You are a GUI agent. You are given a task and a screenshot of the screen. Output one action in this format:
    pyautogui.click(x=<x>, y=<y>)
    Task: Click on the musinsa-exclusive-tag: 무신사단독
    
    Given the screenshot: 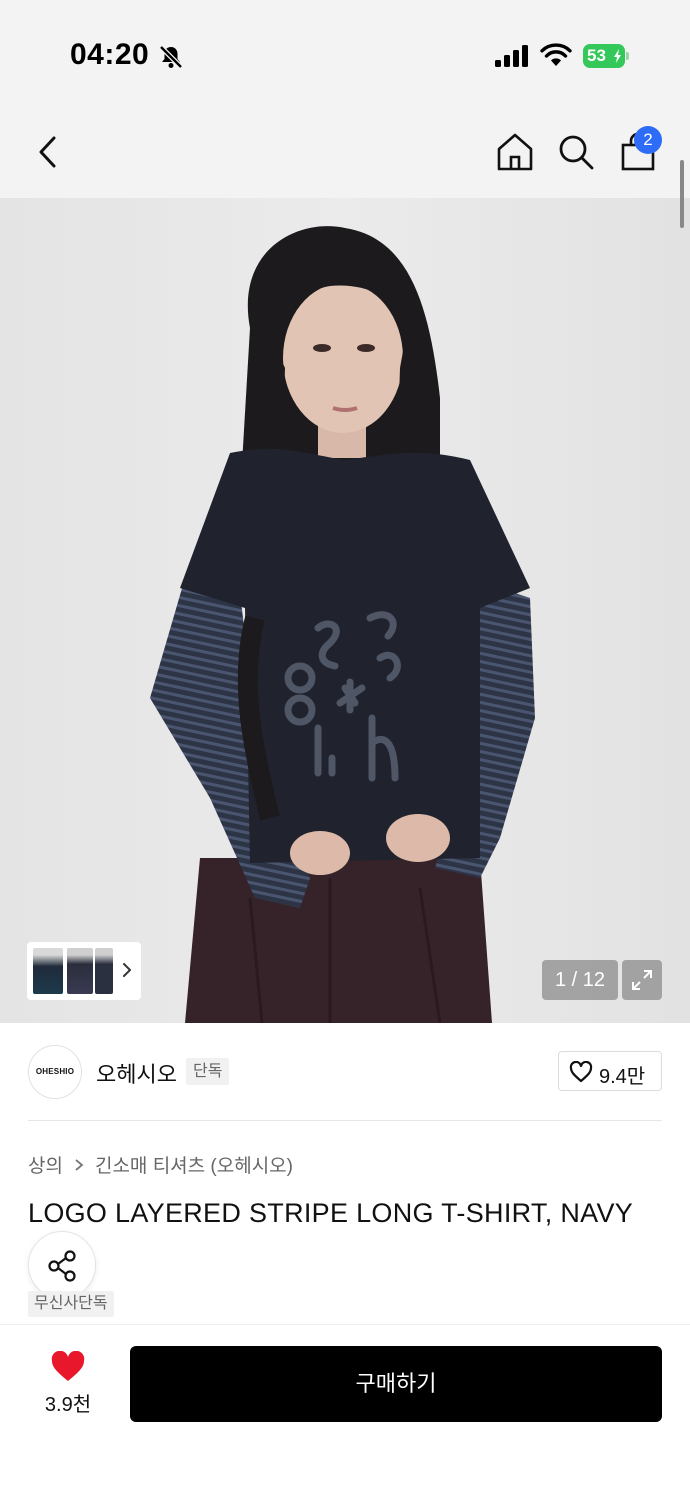 What is the action you would take?
    pyautogui.click(x=71, y=1304)
    